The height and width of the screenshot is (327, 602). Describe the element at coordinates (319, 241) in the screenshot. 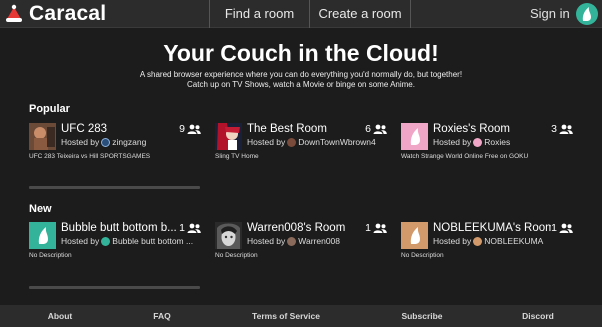

I see `host-name: Warren008` at that location.